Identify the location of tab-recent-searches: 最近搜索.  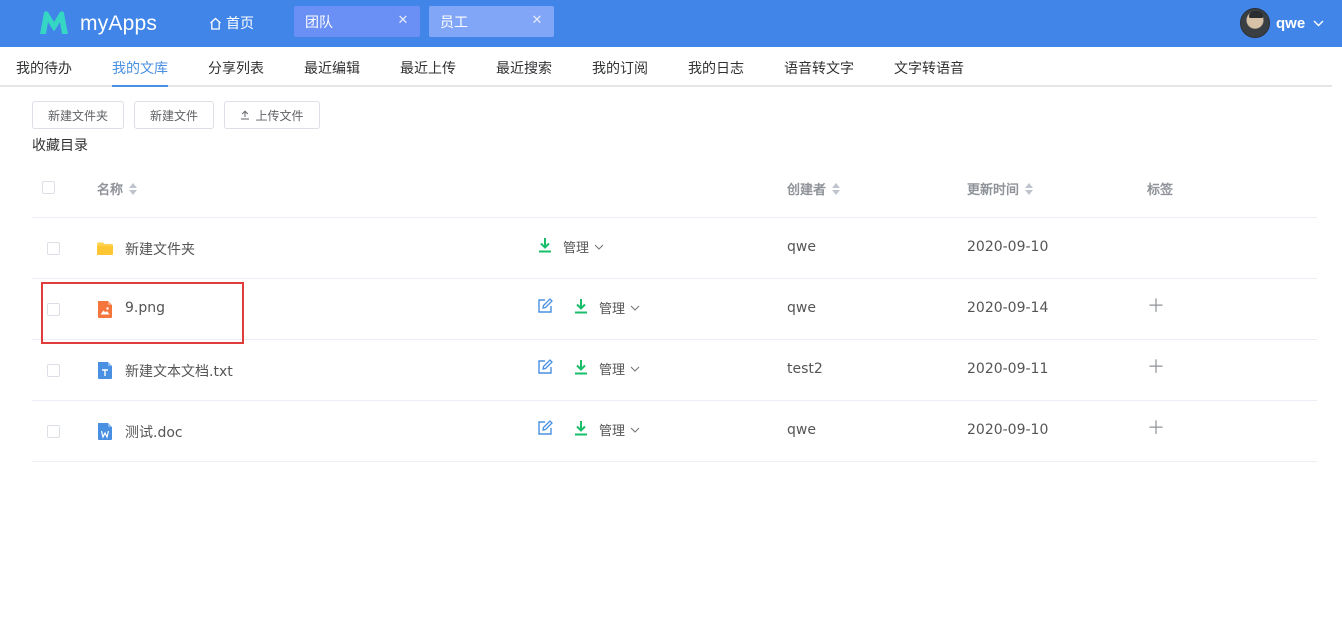
(524, 68).